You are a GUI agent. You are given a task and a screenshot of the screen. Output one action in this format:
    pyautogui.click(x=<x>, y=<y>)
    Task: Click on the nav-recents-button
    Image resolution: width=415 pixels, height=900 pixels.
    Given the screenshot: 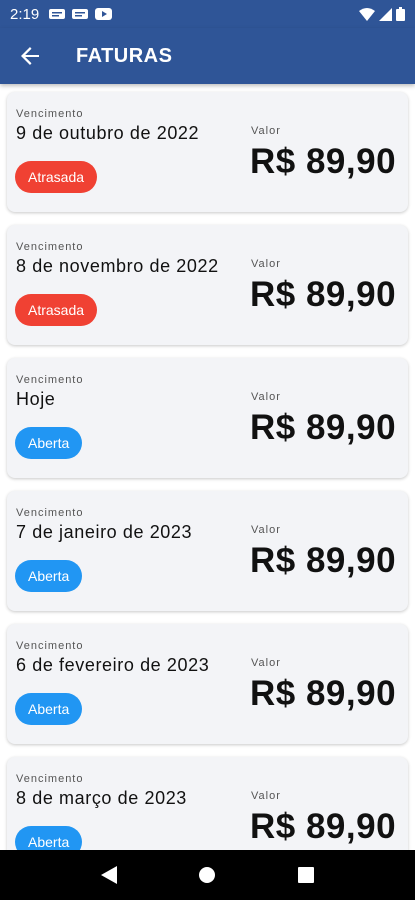 What is the action you would take?
    pyautogui.click(x=306, y=875)
    